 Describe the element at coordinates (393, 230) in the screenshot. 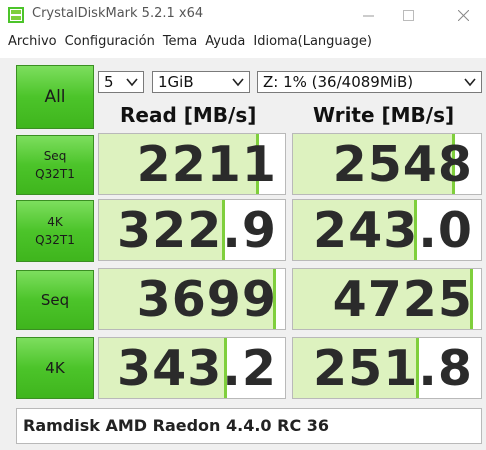

I see `write-value: 243.0` at that location.